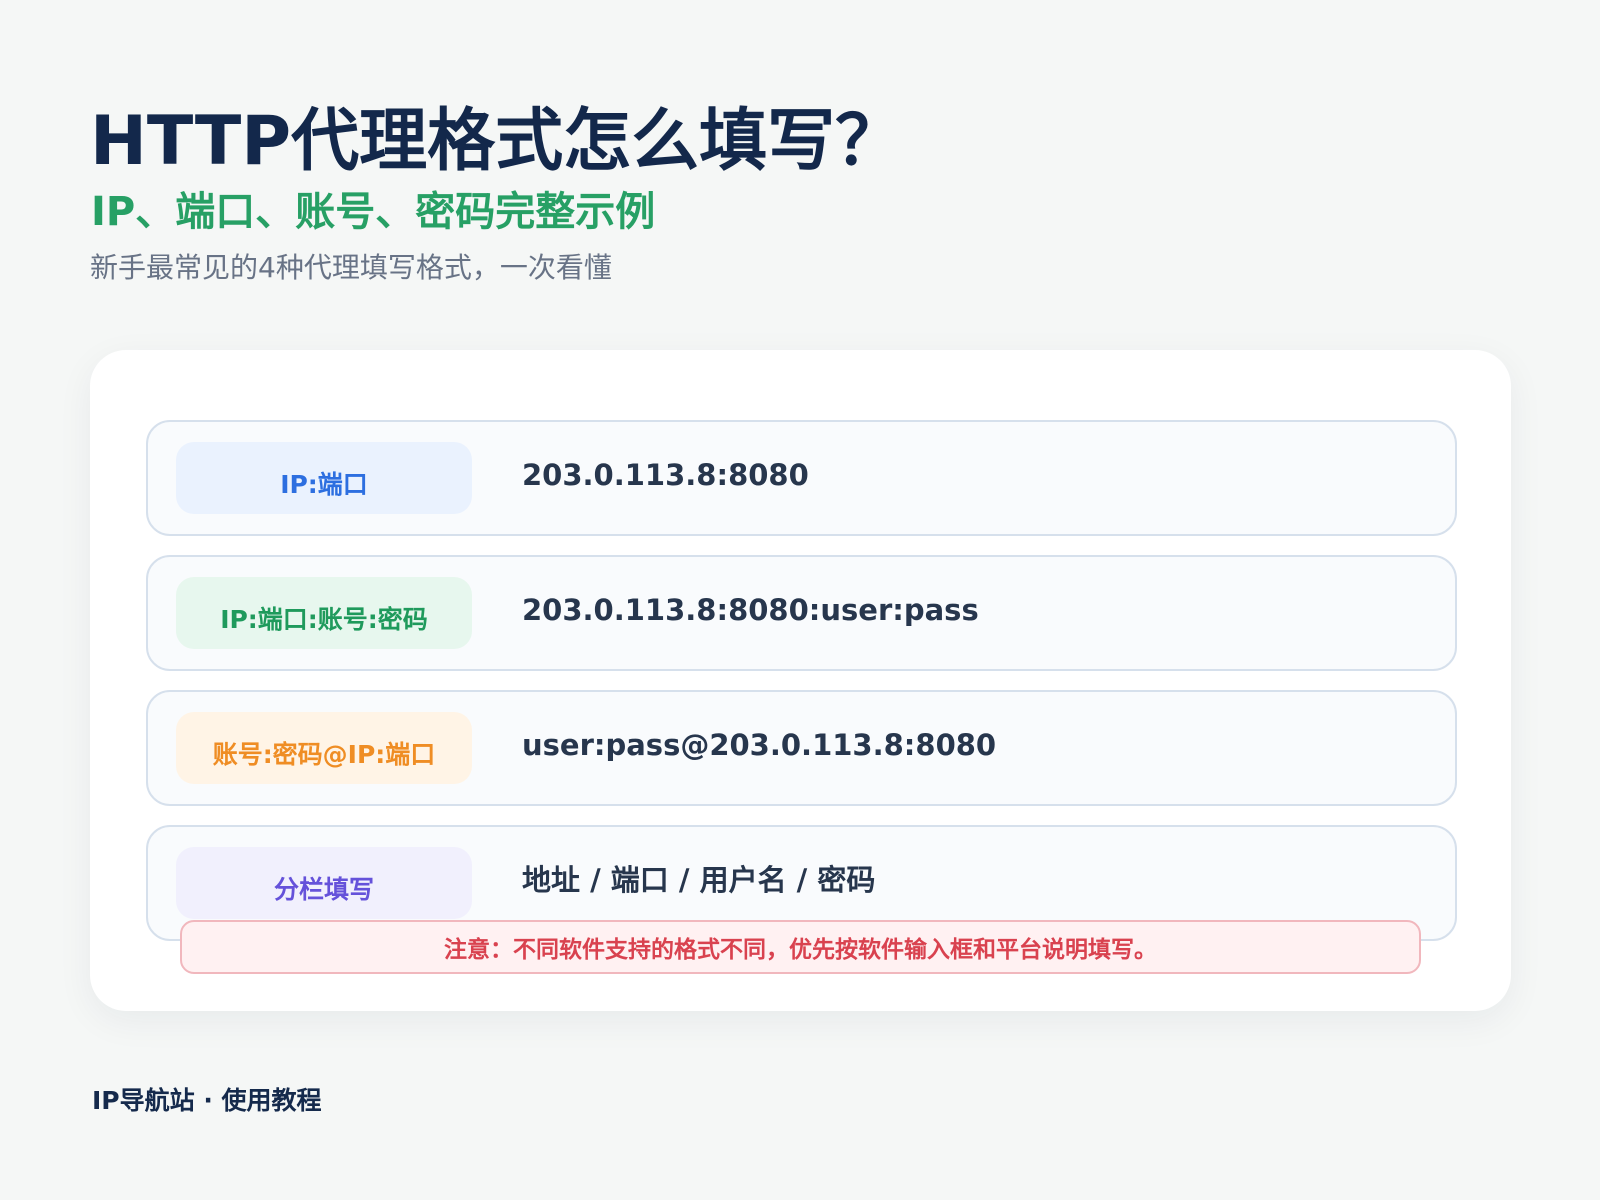 Image resolution: width=1600 pixels, height=1200 pixels. What do you see at coordinates (800, 947) in the screenshot?
I see `warning-note: 注意：不同软件支持的格式不同，优先按软件输入框和平台说明填写。` at bounding box center [800, 947].